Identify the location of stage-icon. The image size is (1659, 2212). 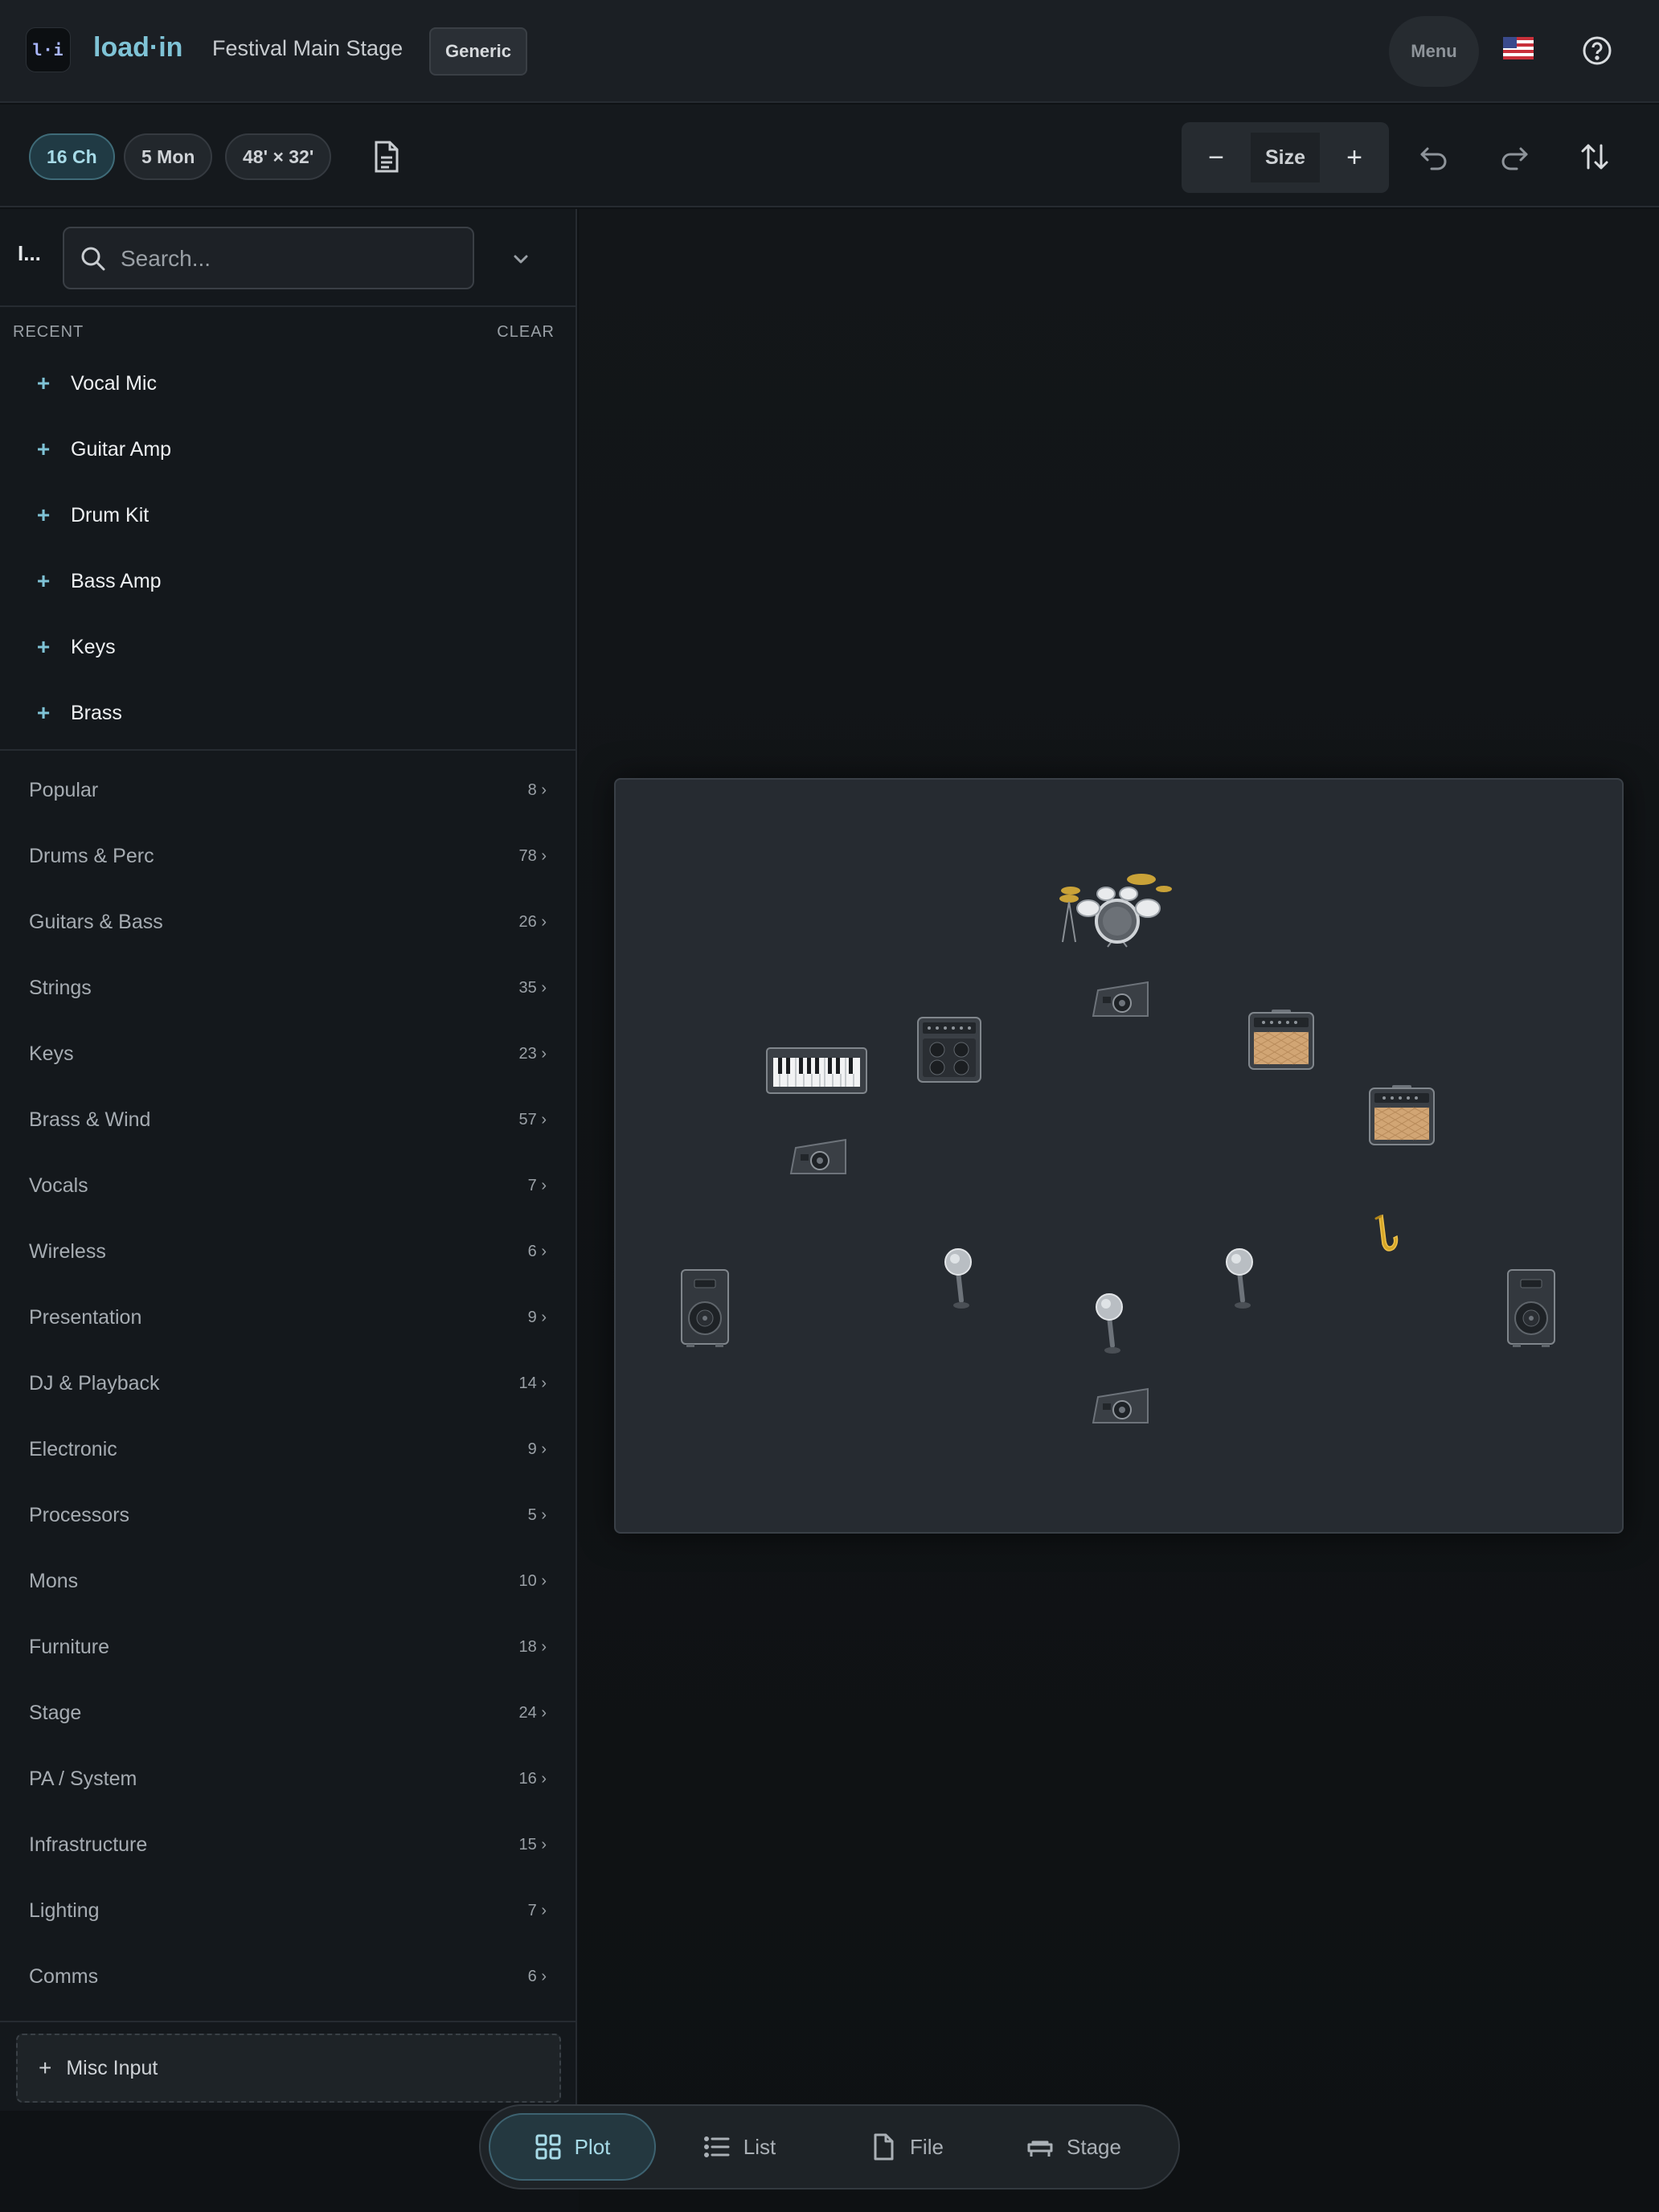
(1040, 2148).